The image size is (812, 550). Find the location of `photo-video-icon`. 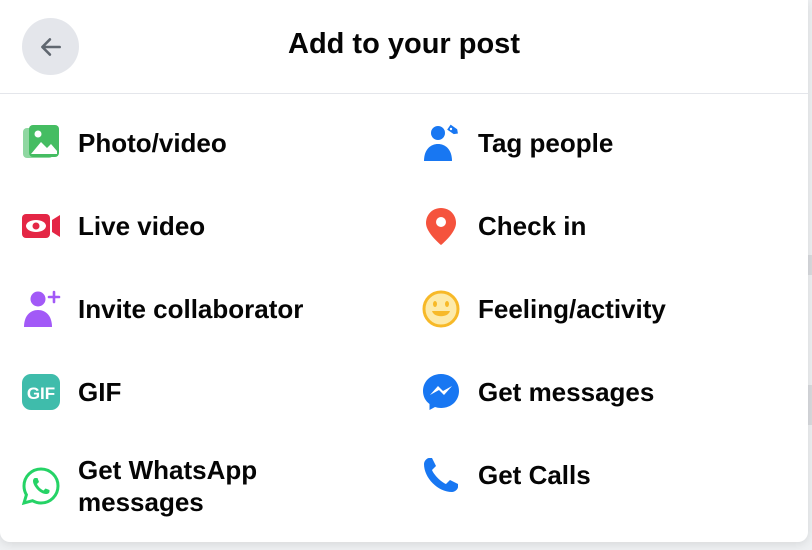

photo-video-icon is located at coordinates (41, 143).